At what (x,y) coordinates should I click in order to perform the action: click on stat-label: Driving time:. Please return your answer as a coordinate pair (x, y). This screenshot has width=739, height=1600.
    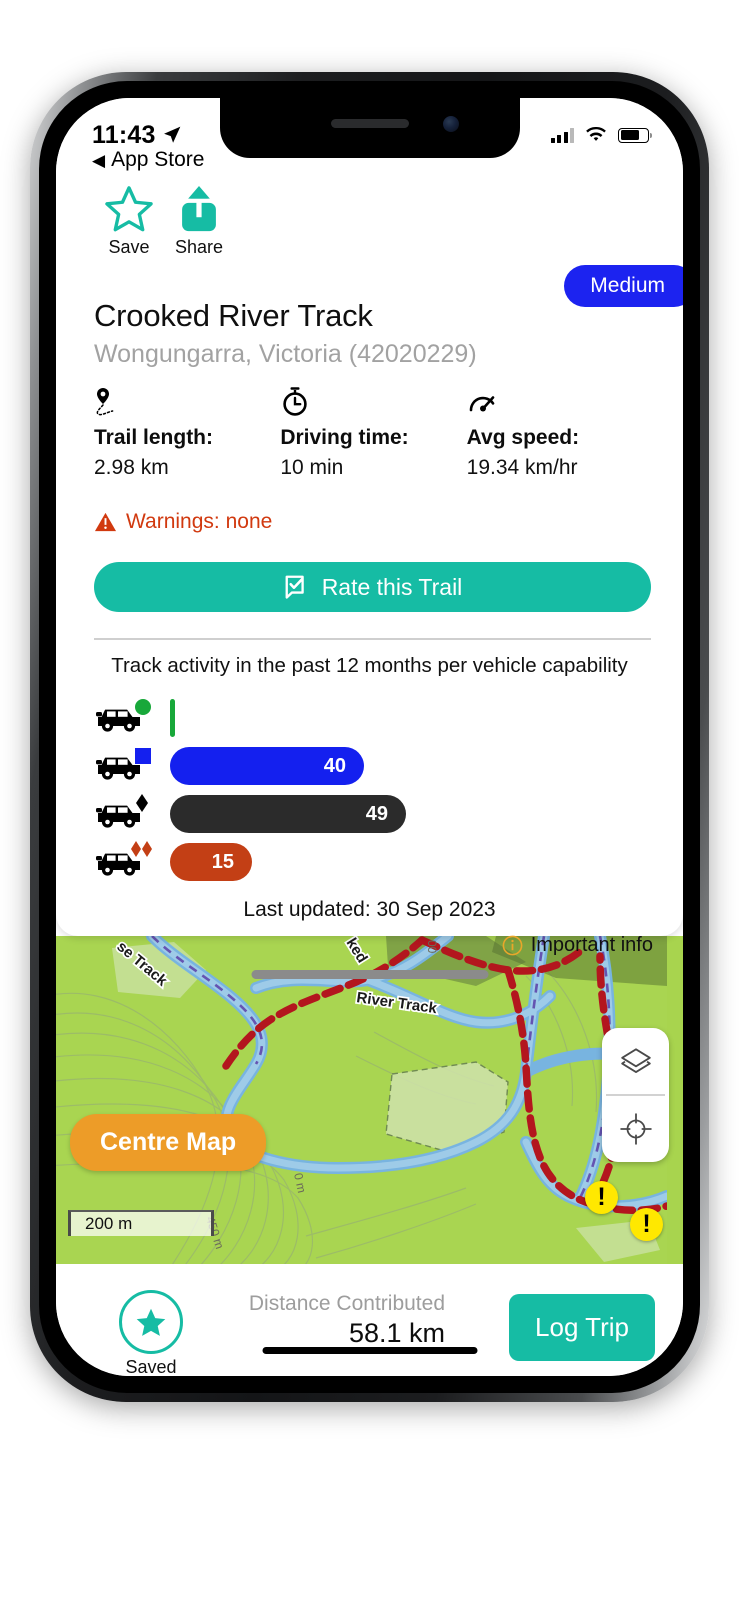
    Looking at the image, I should click on (344, 437).